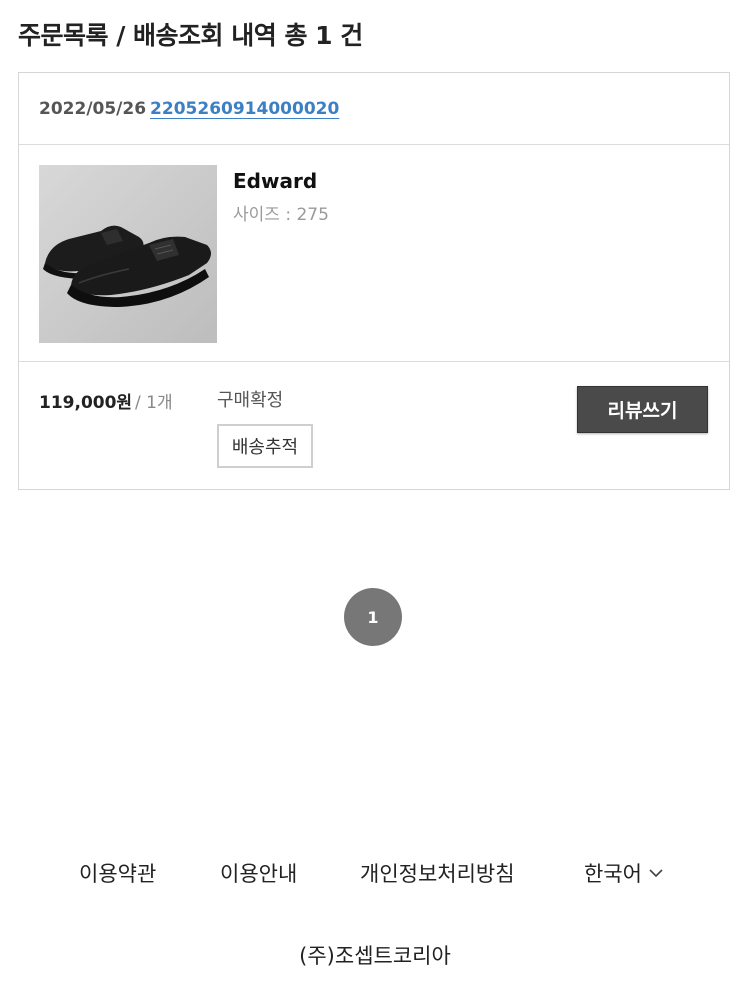  Describe the element at coordinates (190, 35) in the screenshot. I see `page-title: 주문목록 / 배송조회 내역 총 1 건` at that location.